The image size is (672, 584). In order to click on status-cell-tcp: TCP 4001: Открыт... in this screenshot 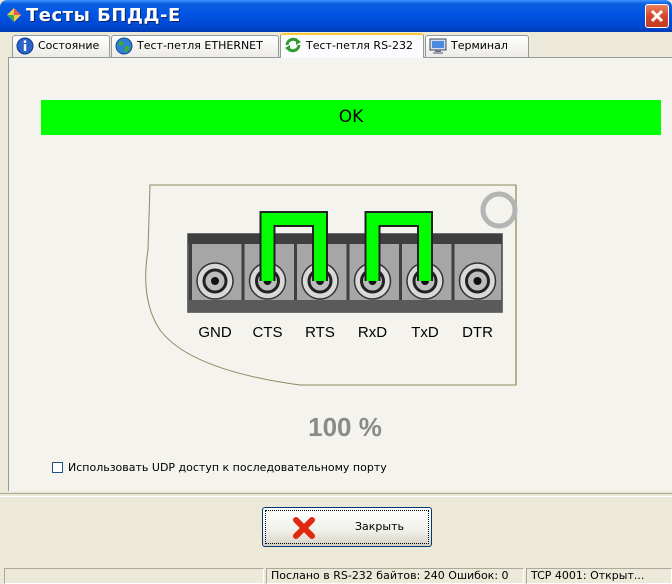, I will do `click(599, 576)`.